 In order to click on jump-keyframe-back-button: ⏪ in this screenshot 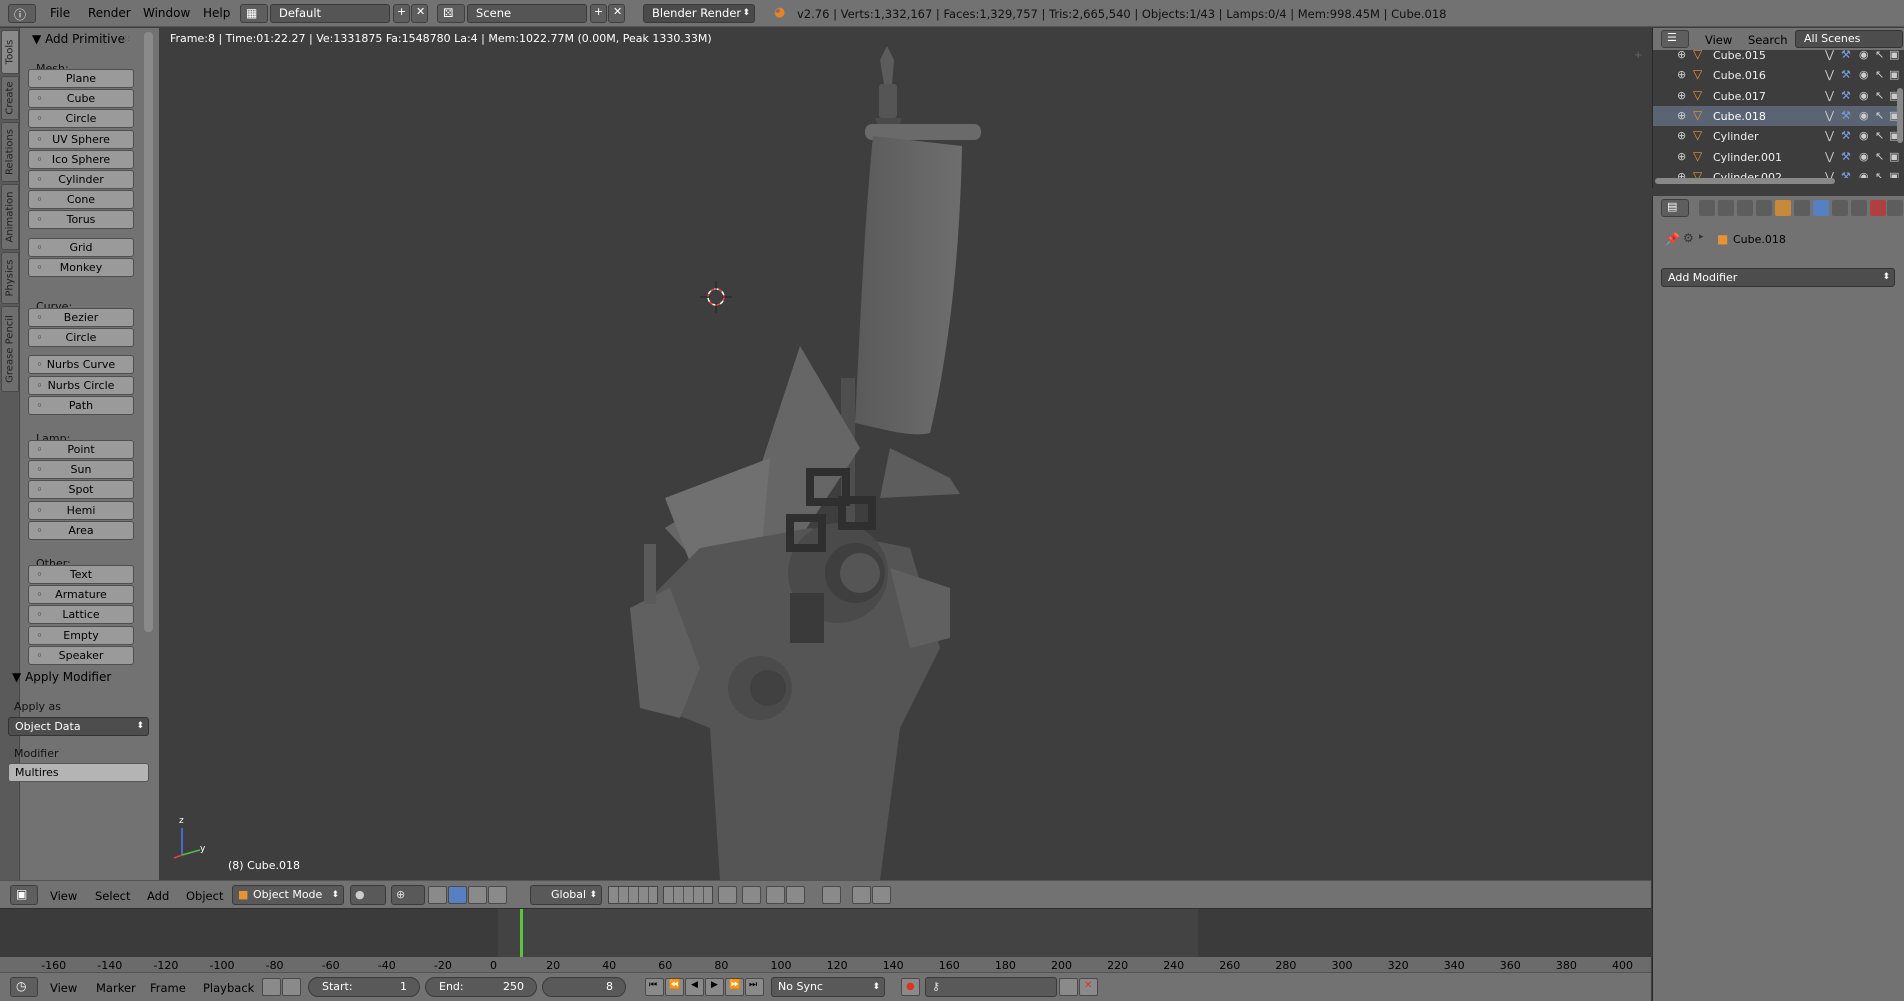, I will do `click(674, 987)`.